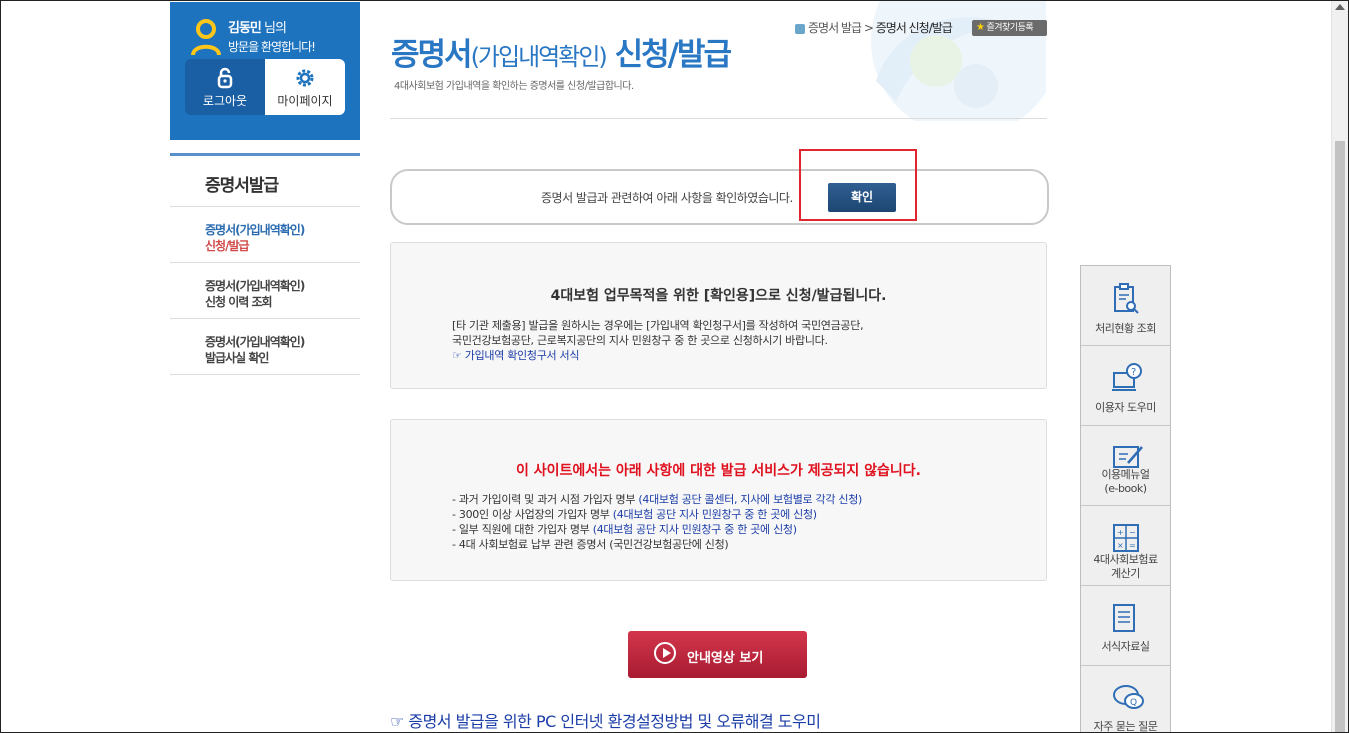 This screenshot has width=1349, height=733. What do you see at coordinates (1340, 436) in the screenshot?
I see `scrollbar-thumb` at bounding box center [1340, 436].